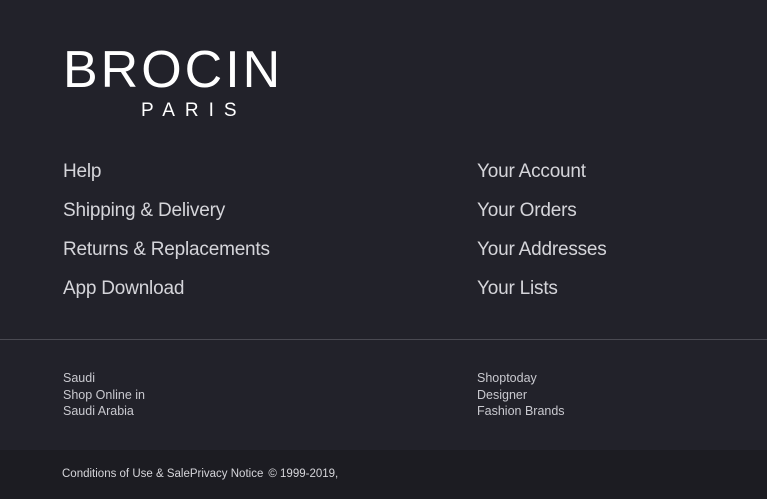 The height and width of the screenshot is (499, 767). What do you see at coordinates (502, 394) in the screenshot?
I see `blurb-line: Designer` at bounding box center [502, 394].